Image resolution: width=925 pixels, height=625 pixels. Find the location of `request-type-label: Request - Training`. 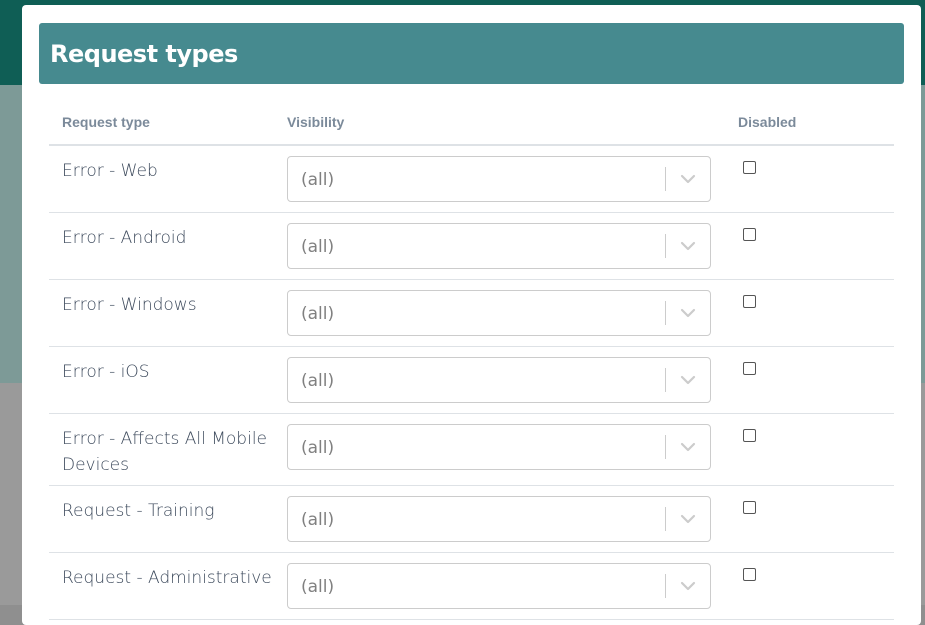

request-type-label: Request - Training is located at coordinates (138, 511).